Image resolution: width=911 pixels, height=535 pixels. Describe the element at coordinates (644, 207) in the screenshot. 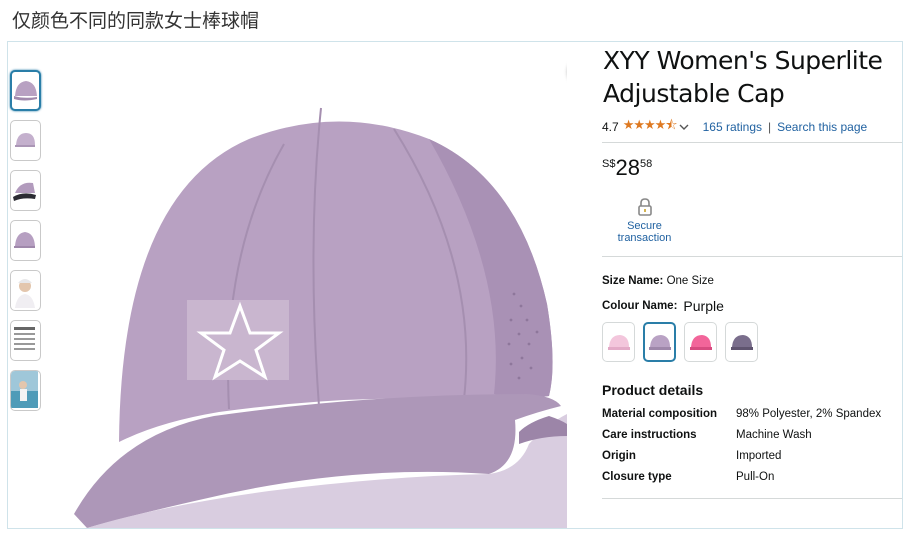

I see `lock-icon` at that location.